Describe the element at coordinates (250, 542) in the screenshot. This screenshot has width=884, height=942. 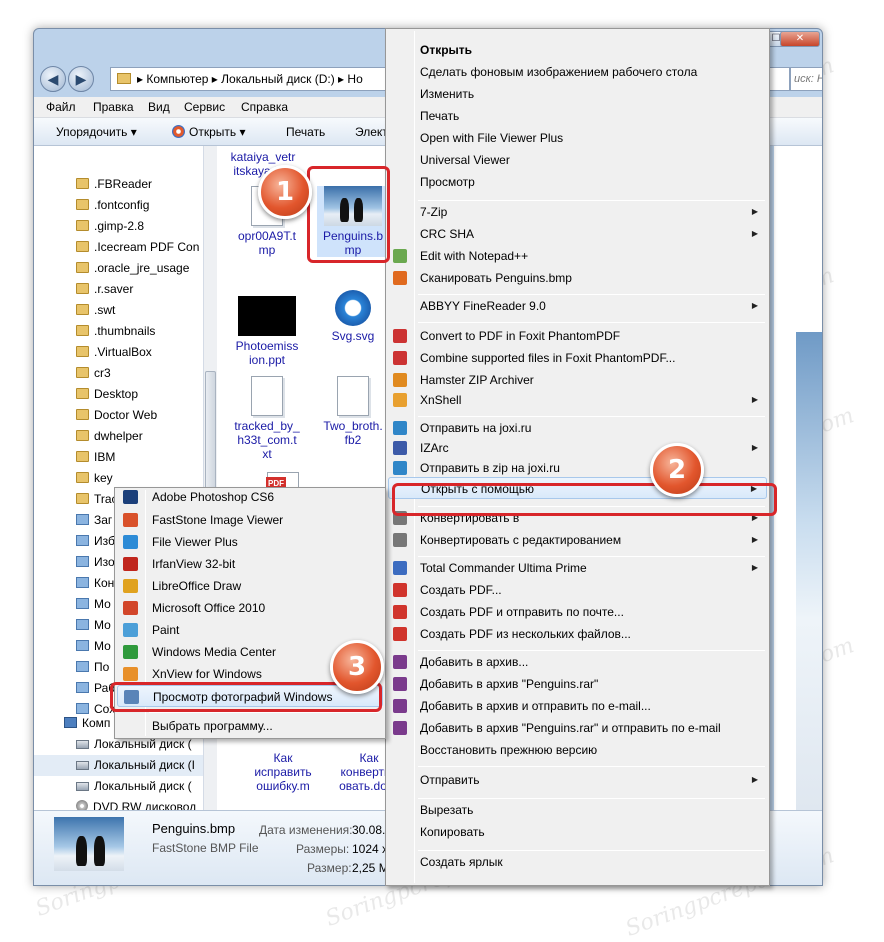
I see `open-with-file-viewer-plus: File Viewer Plus` at that location.